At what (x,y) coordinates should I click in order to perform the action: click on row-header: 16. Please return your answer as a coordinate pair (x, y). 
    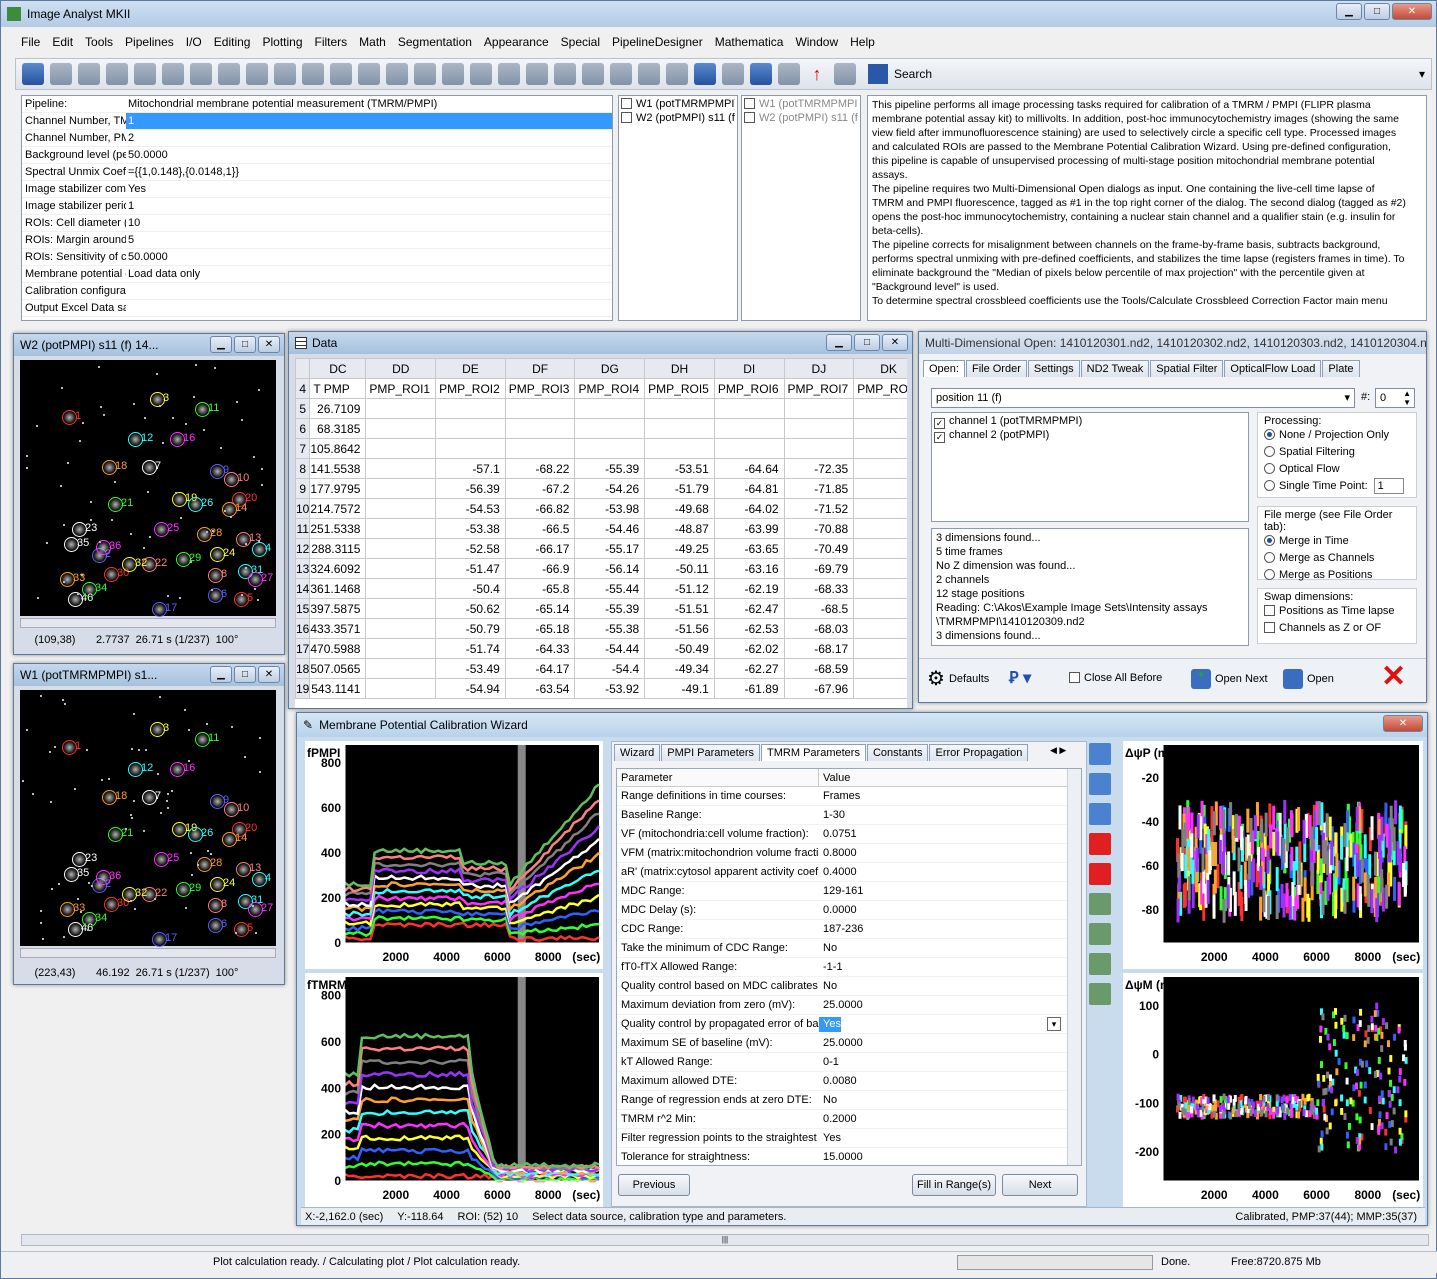
    Looking at the image, I should click on (303, 628).